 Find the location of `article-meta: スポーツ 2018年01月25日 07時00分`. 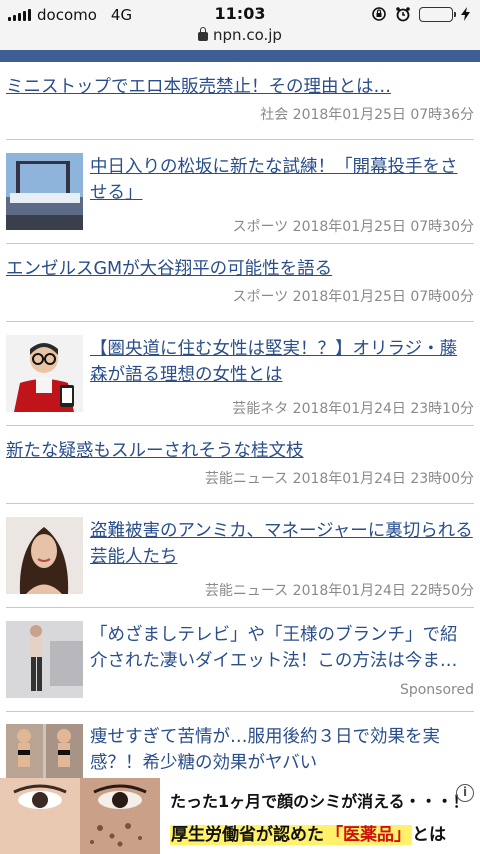

article-meta: スポーツ 2018年01月25日 07時00分 is located at coordinates (240, 296).